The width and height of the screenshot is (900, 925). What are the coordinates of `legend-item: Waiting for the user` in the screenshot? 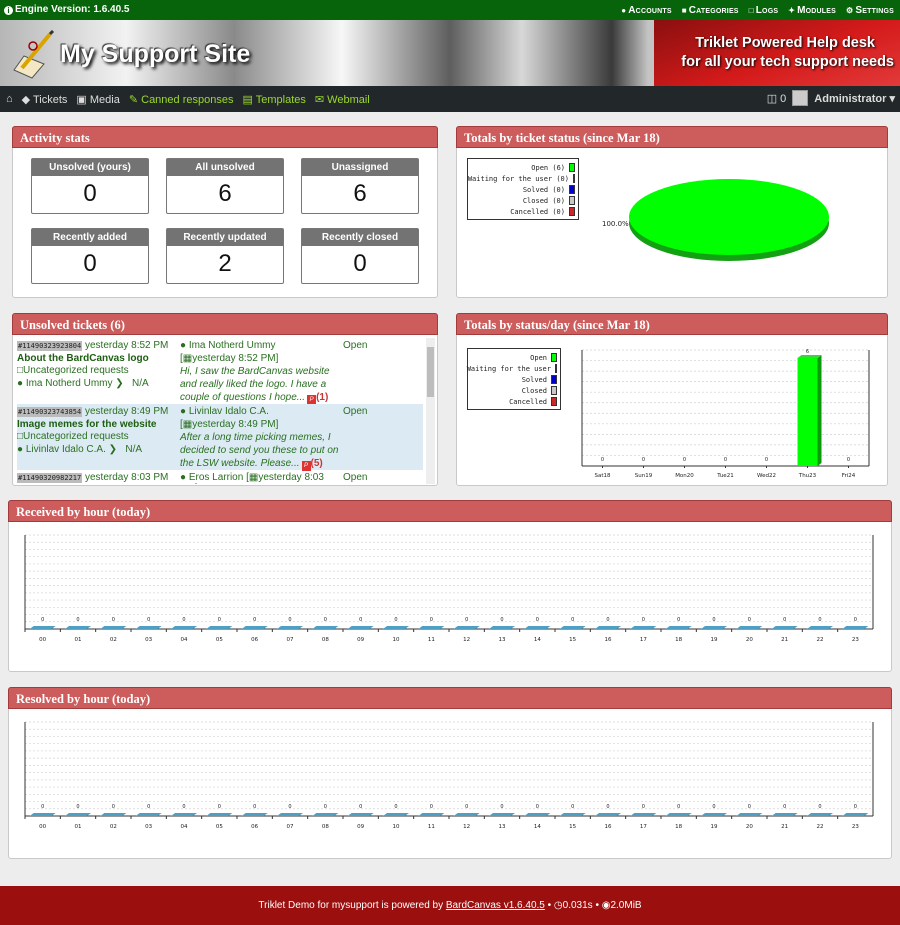 It's located at (512, 368).